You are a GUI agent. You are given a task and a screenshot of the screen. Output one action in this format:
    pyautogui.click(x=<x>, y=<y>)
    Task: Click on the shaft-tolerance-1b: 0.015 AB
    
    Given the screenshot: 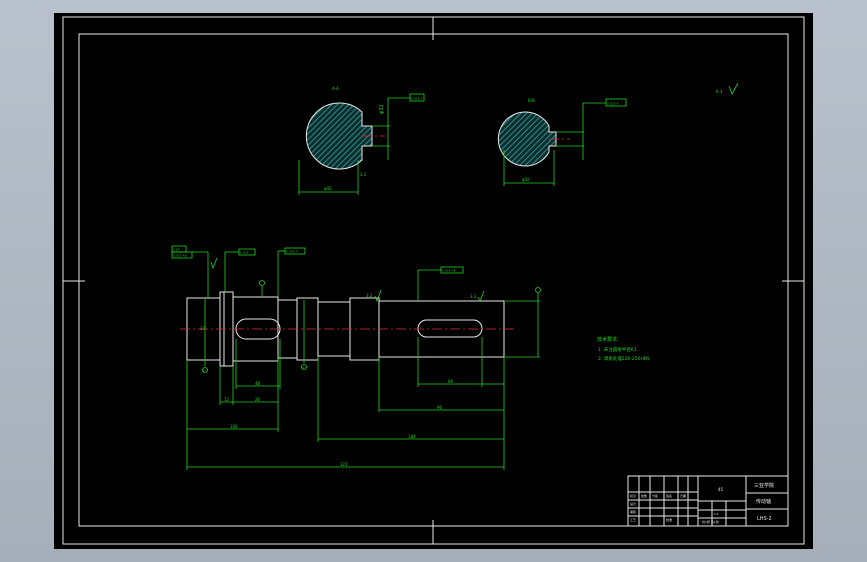 What is the action you would take?
    pyautogui.click(x=180, y=256)
    